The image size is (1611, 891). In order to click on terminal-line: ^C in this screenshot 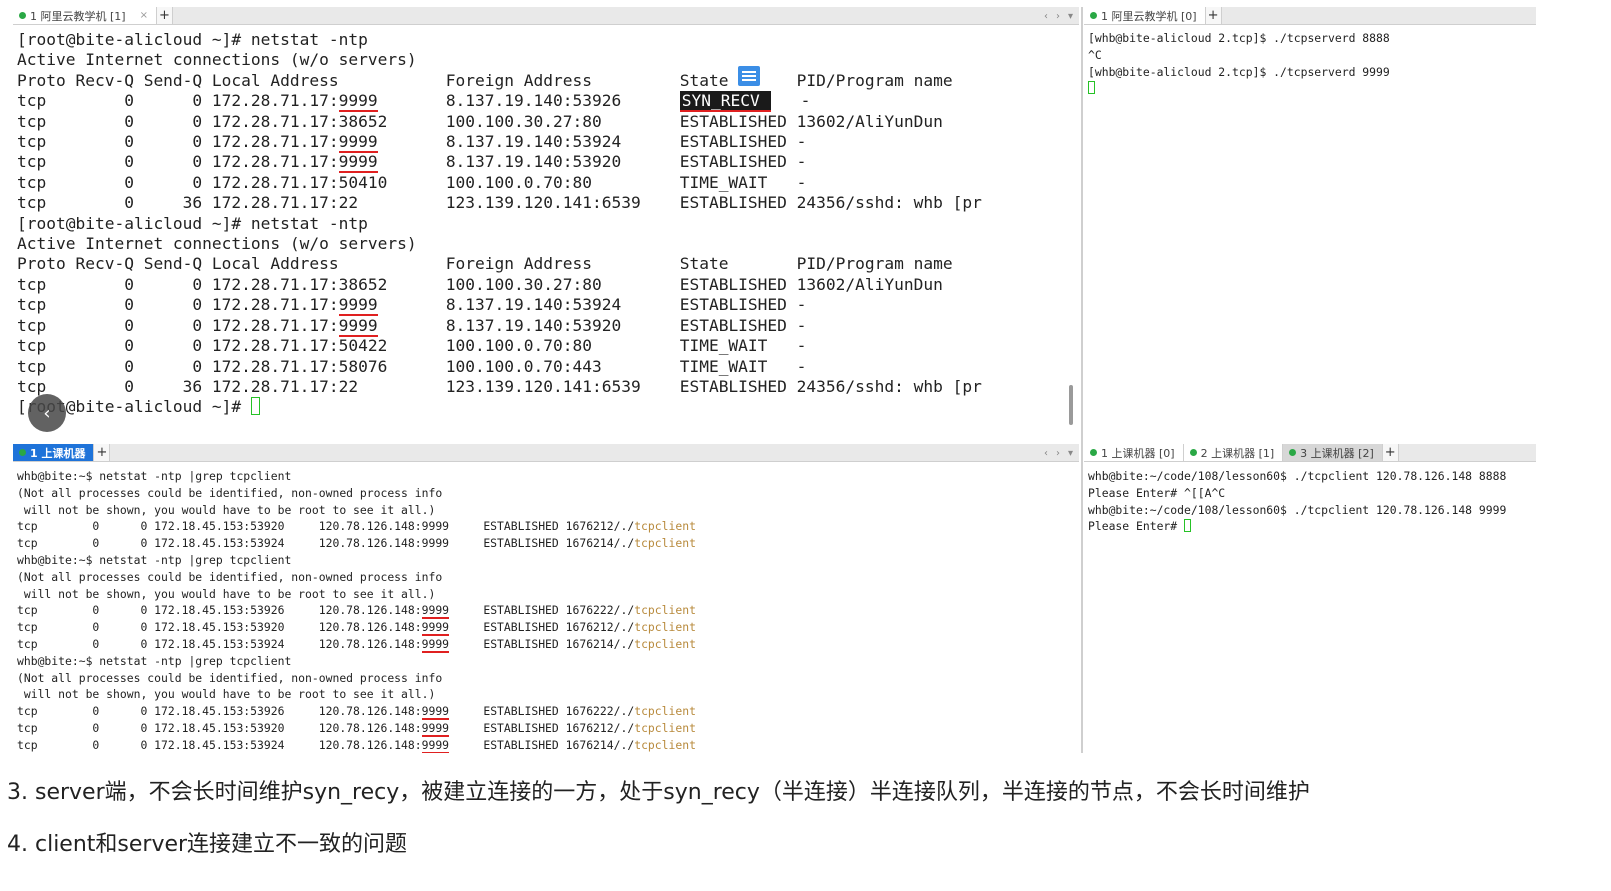, I will do `click(1310, 55)`.